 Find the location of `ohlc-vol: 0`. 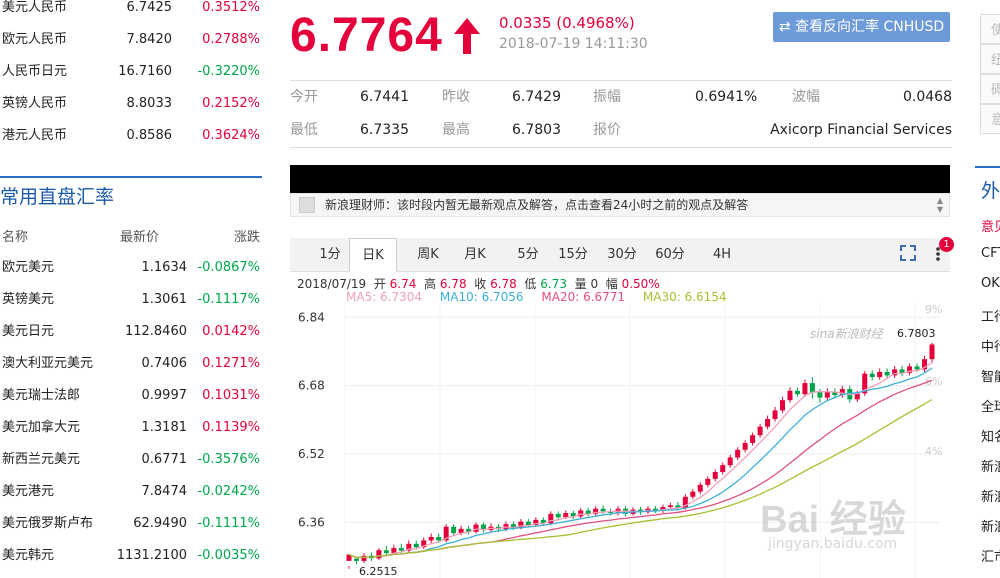

ohlc-vol: 0 is located at coordinates (594, 284).